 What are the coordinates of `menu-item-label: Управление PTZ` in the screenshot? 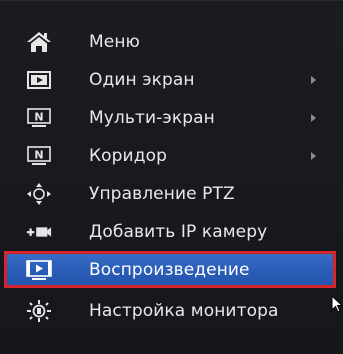 It's located at (162, 193).